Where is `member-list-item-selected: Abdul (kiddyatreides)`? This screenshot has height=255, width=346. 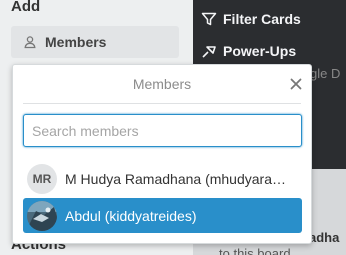
member-list-item-selected: Abdul (kiddyatreides) is located at coordinates (162, 215).